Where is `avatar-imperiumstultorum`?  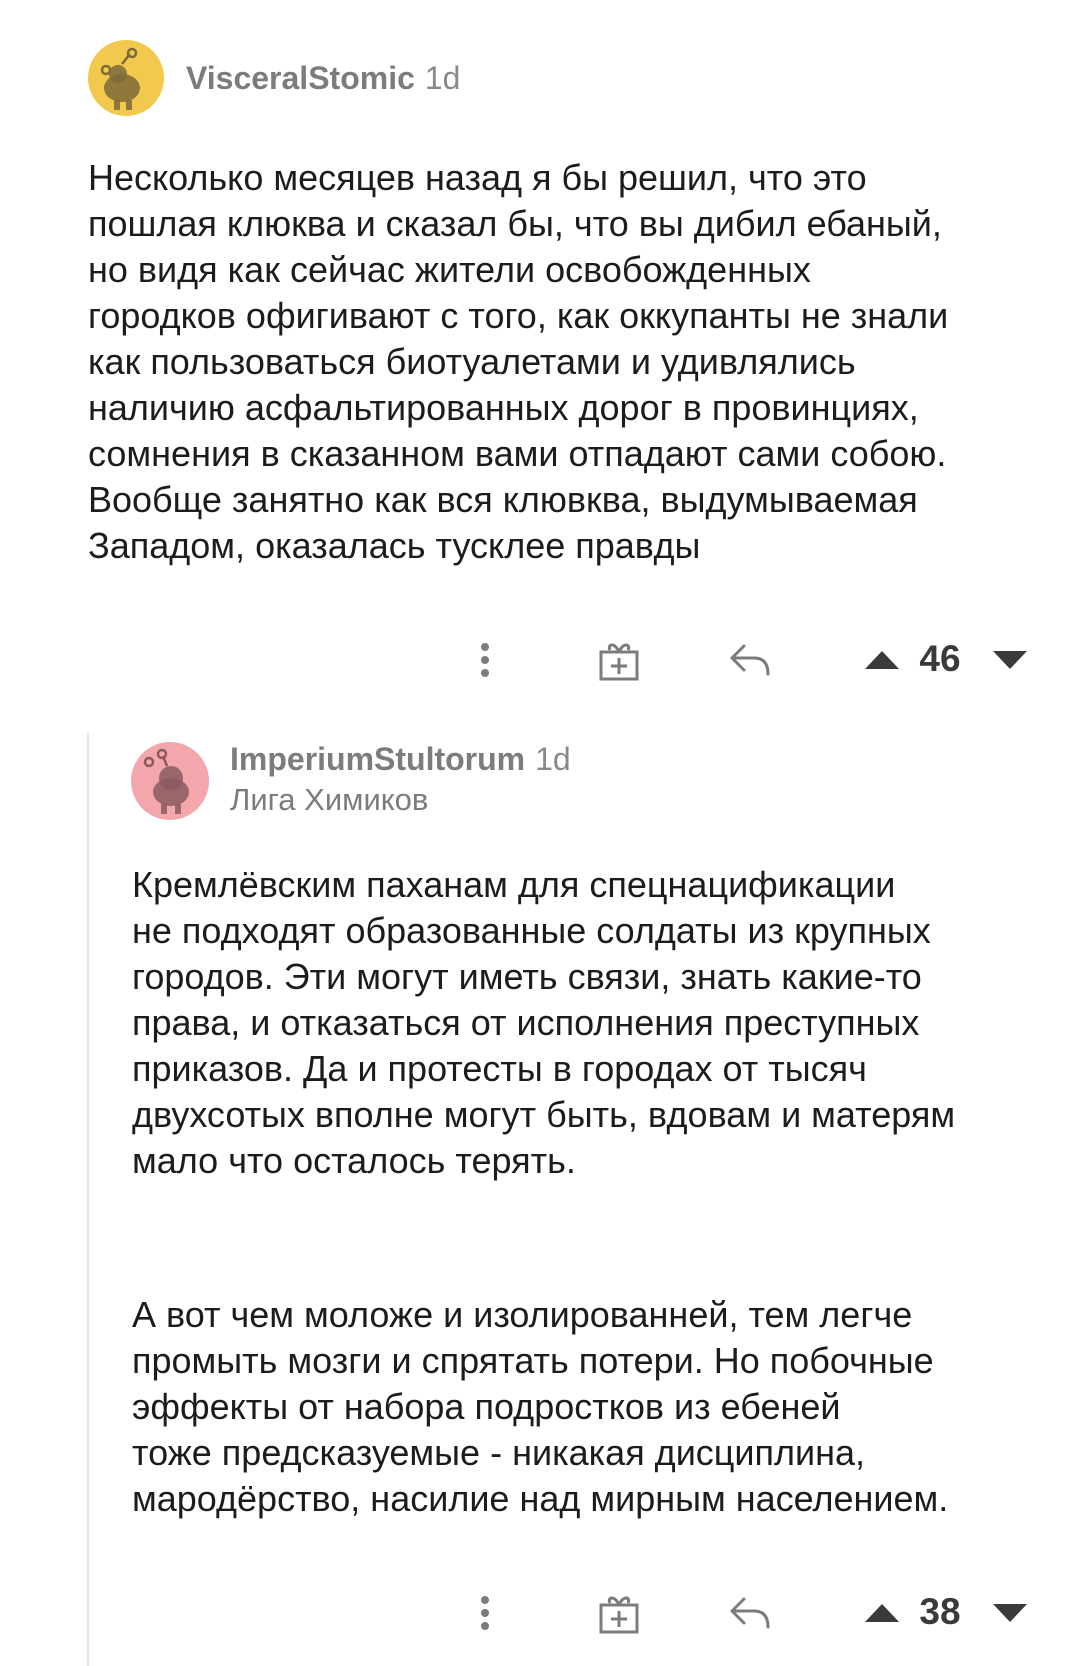
avatar-imperiumstultorum is located at coordinates (170, 781).